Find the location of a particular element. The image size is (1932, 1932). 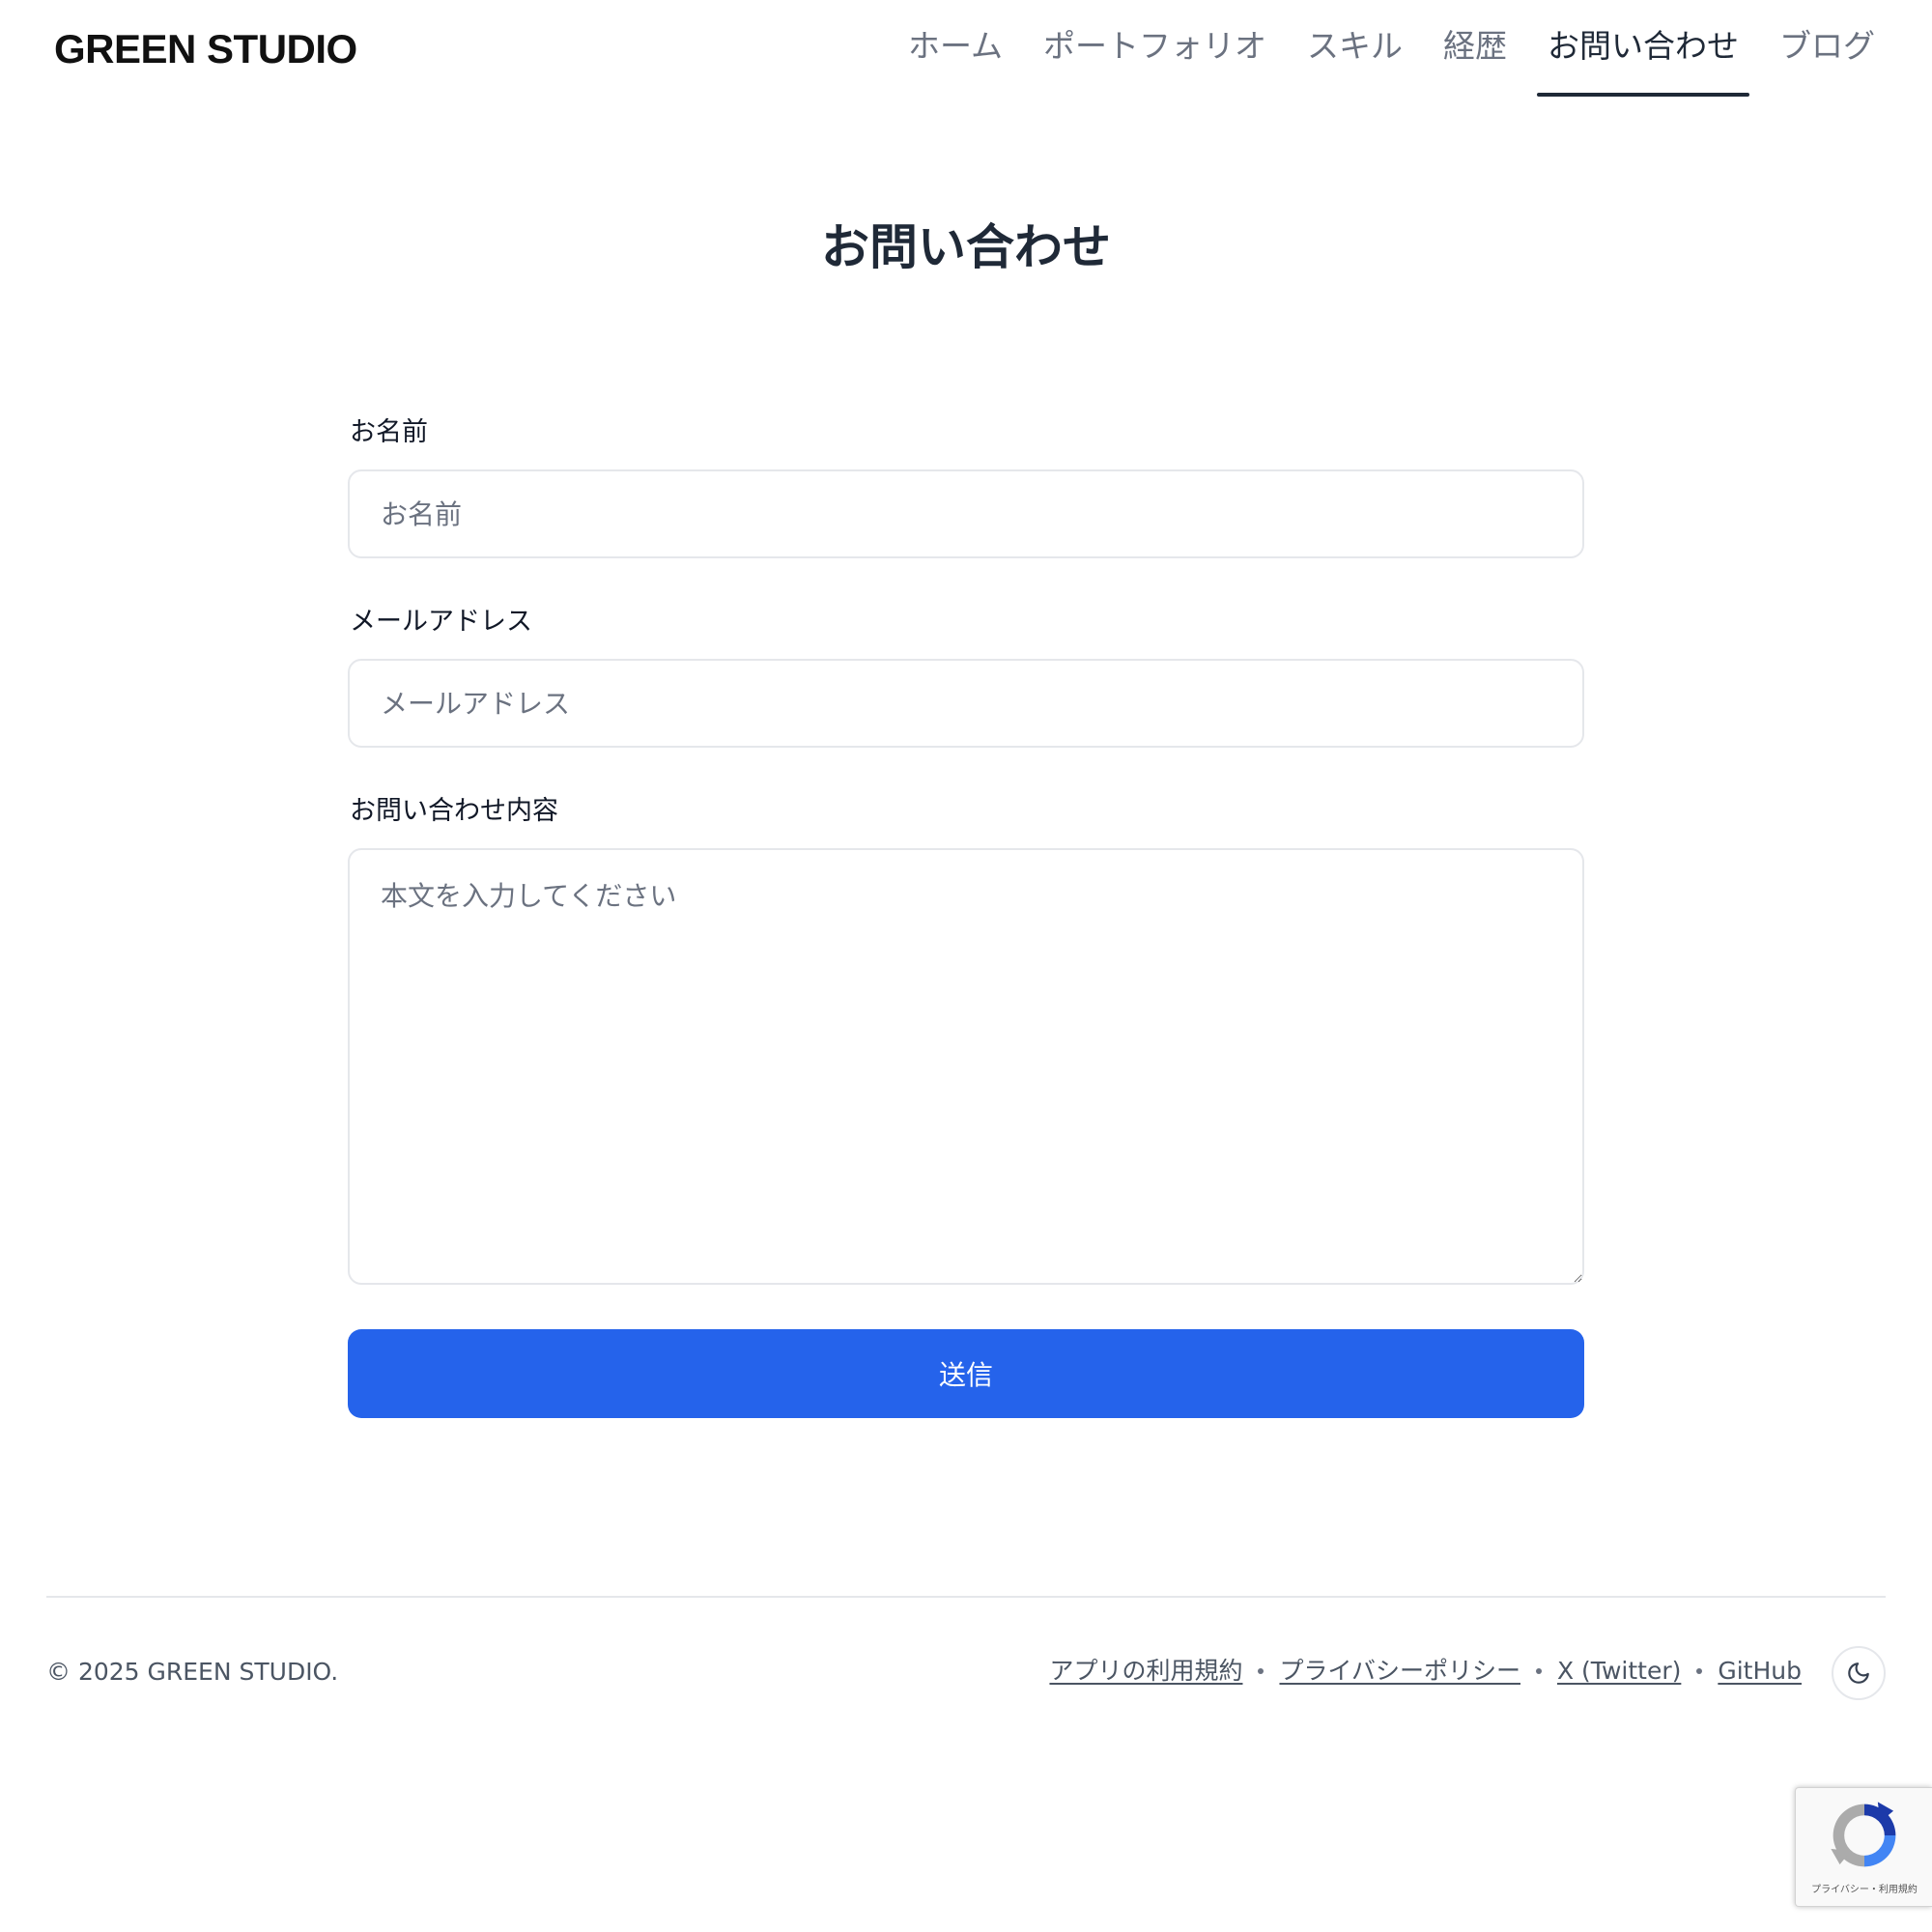

name-field: お名前 is located at coordinates (966, 486).